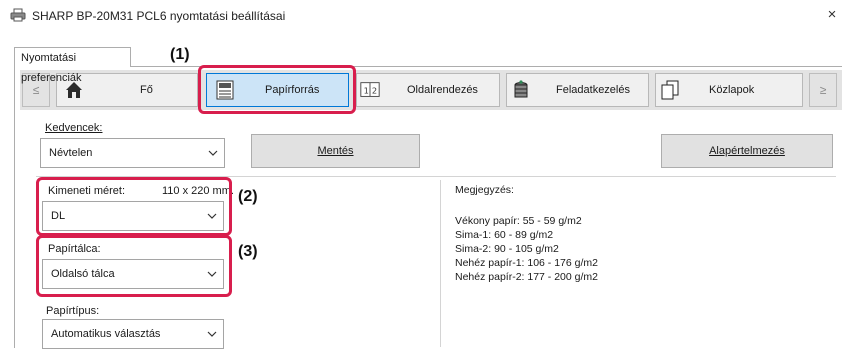  What do you see at coordinates (73, 311) in the screenshot?
I see `paper-type-label: Papírtípus:` at bounding box center [73, 311].